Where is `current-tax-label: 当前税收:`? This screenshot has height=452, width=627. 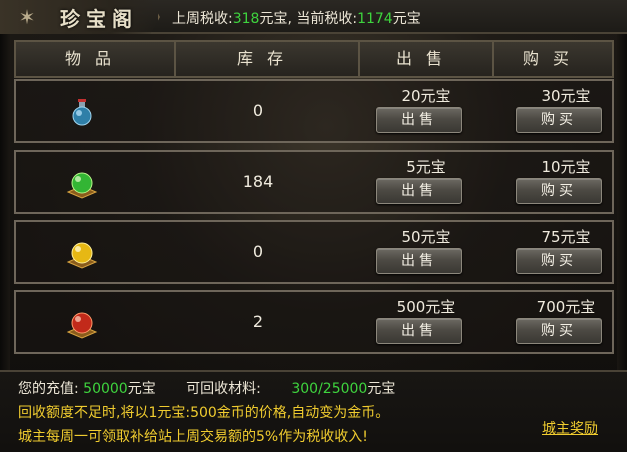 current-tax-label: 当前税收: is located at coordinates (327, 19).